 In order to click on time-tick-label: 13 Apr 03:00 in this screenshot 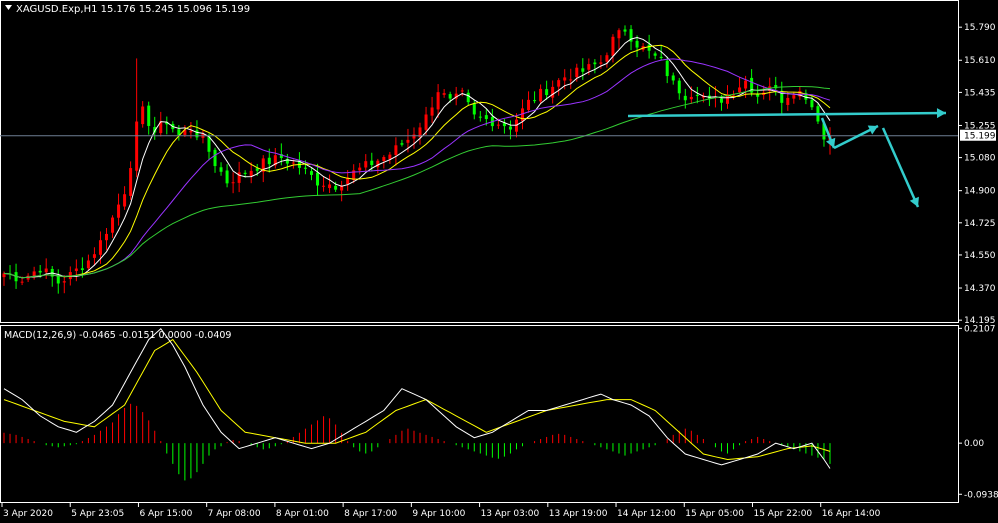, I will do `click(510, 514)`.